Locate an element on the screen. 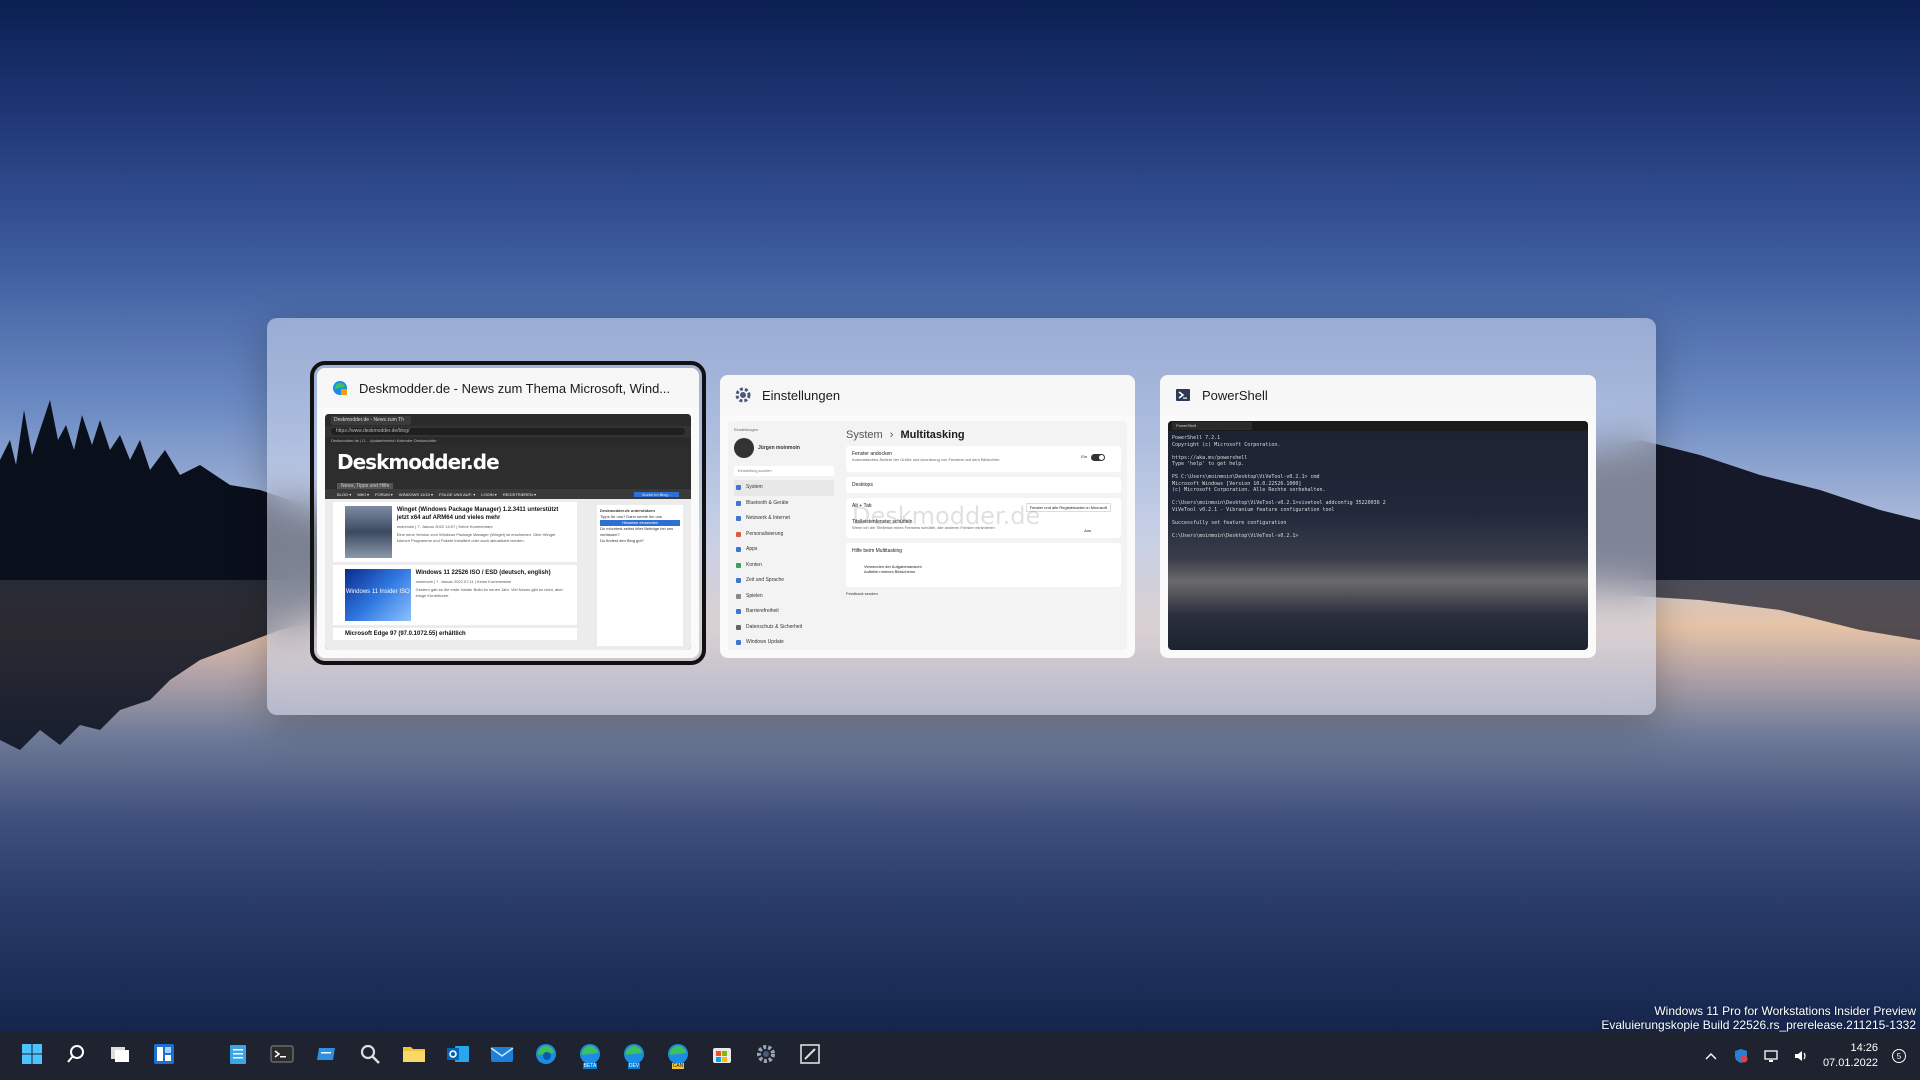  explorer-button is located at coordinates (414, 1056).